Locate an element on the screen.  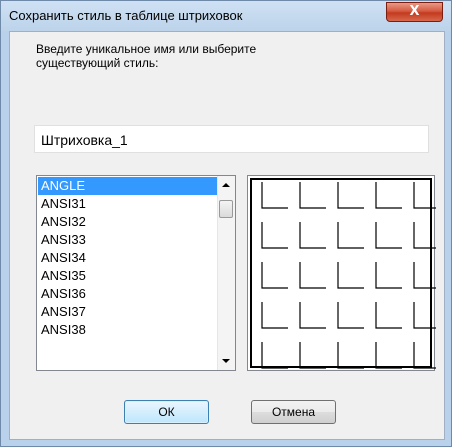
list-scrollbar is located at coordinates (226, 273).